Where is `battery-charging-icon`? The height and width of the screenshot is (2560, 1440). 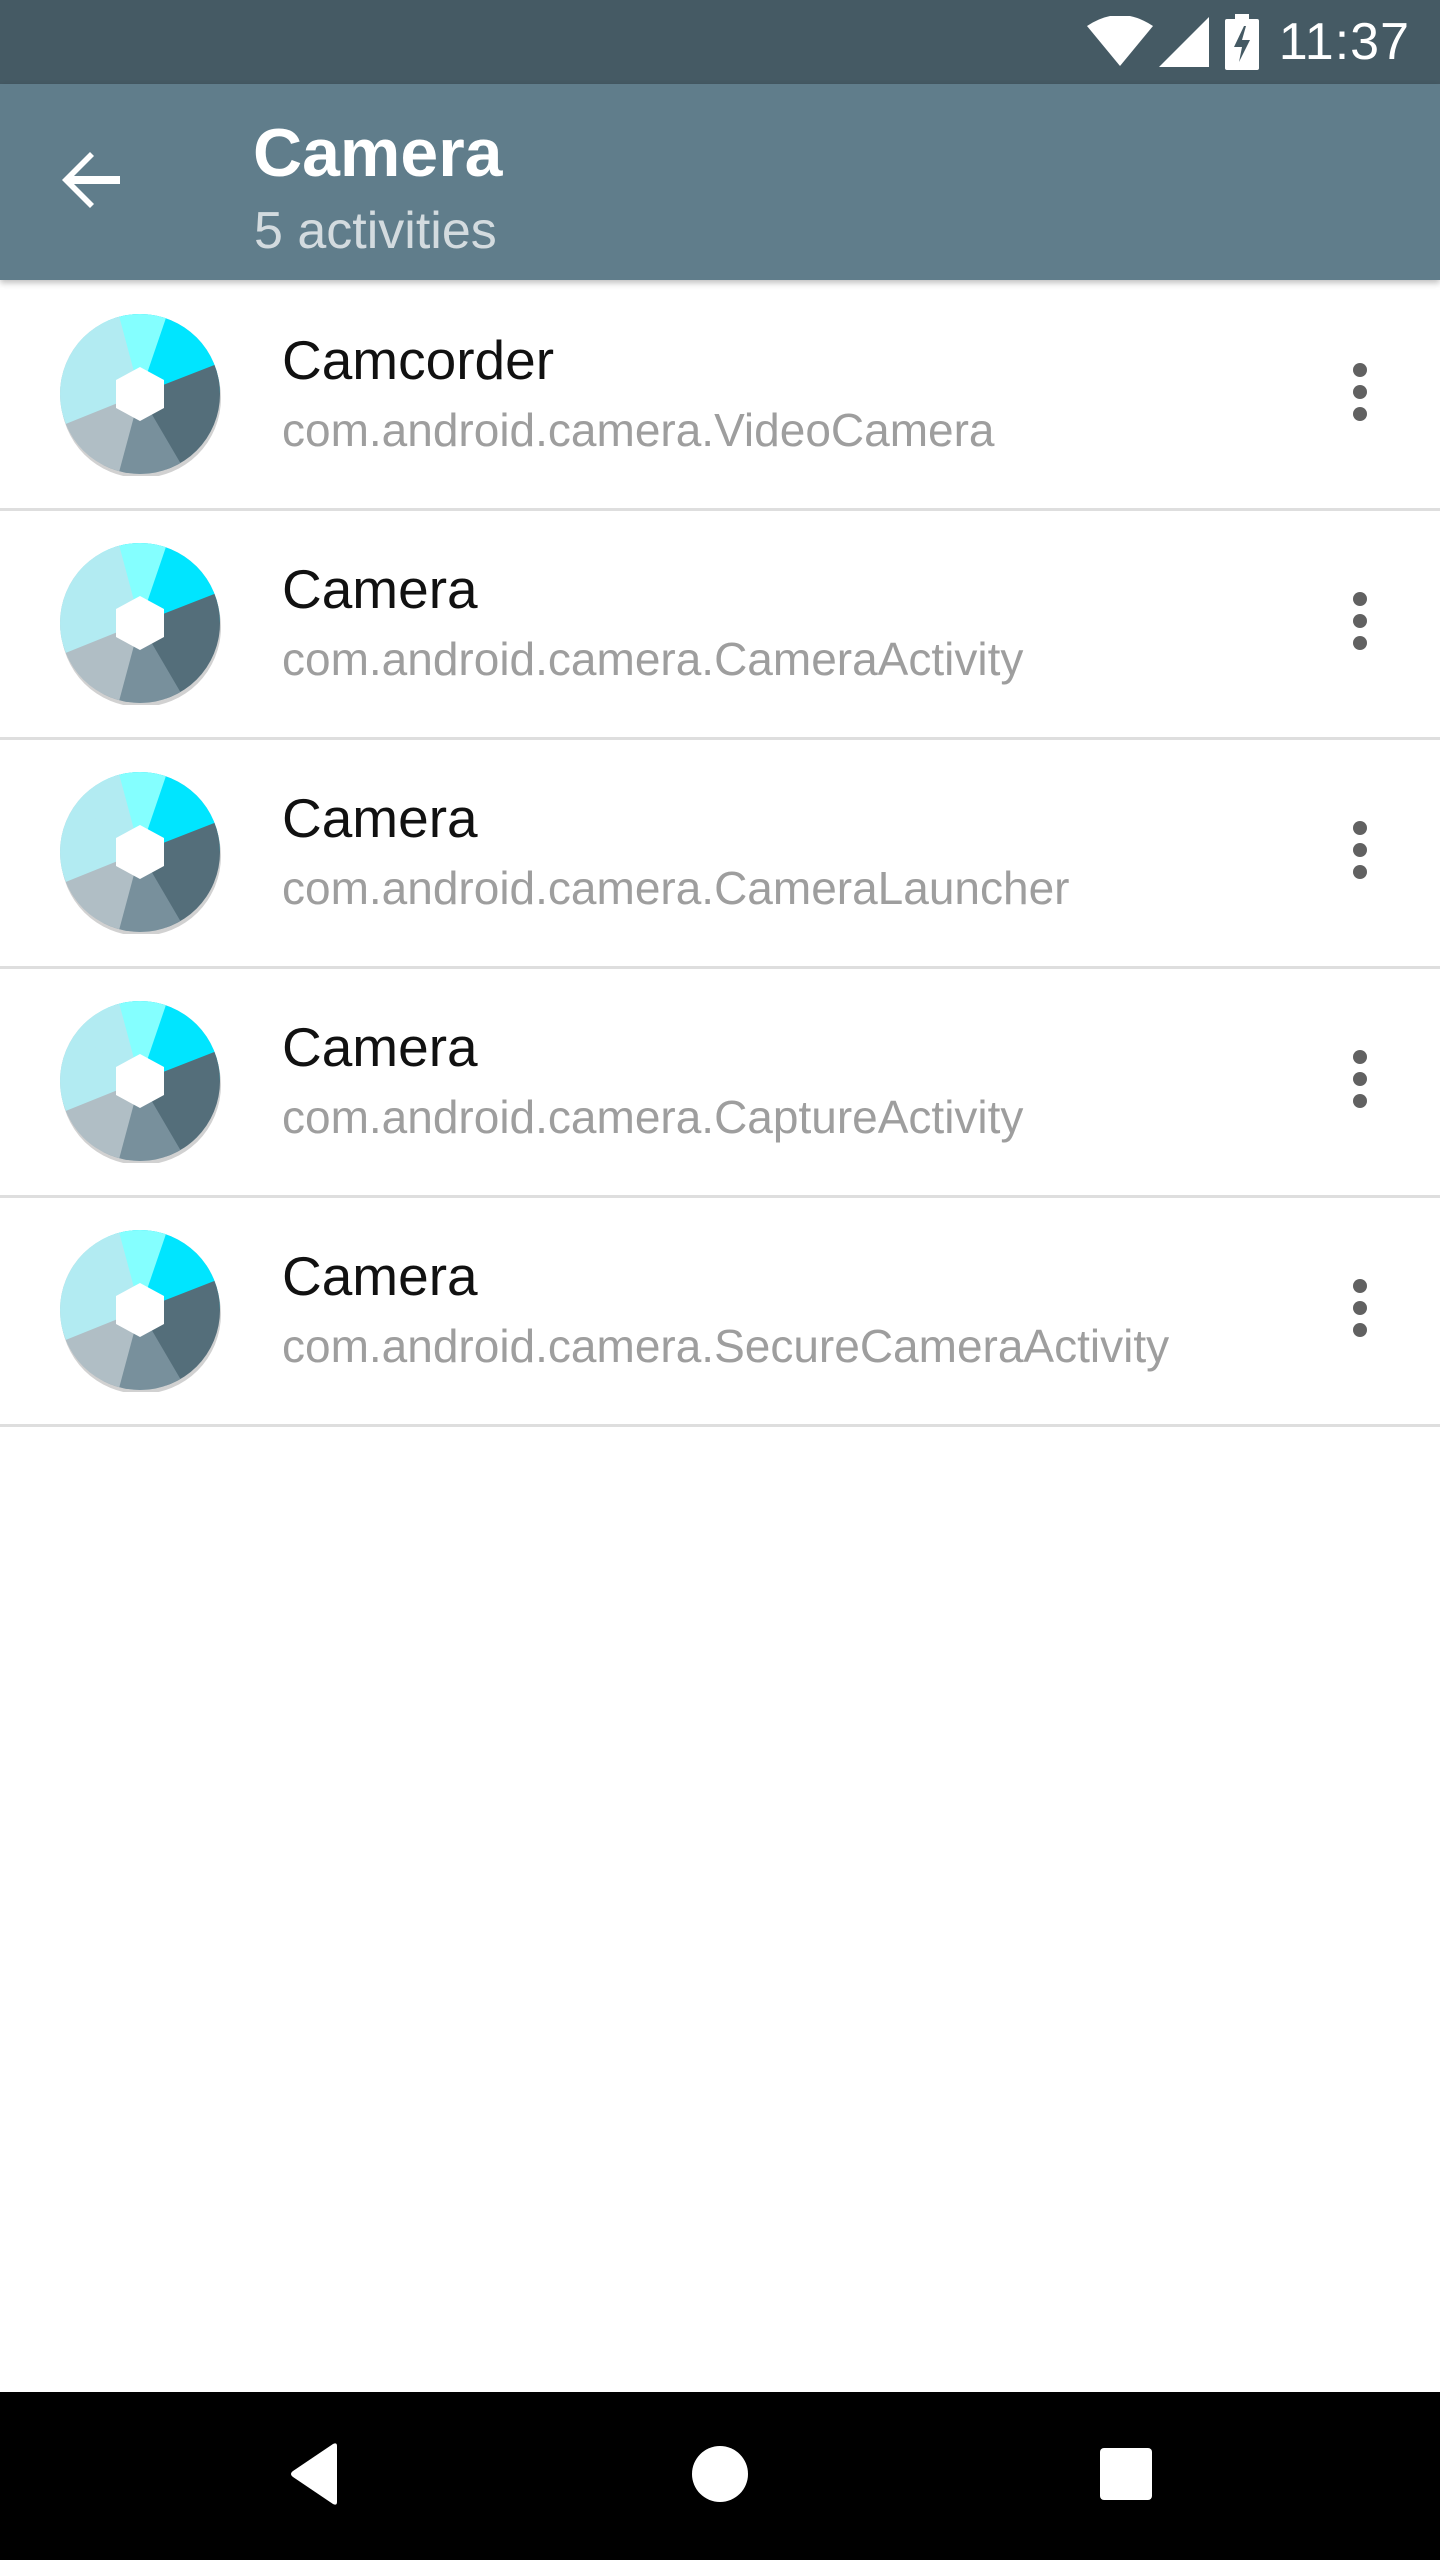 battery-charging-icon is located at coordinates (1241, 42).